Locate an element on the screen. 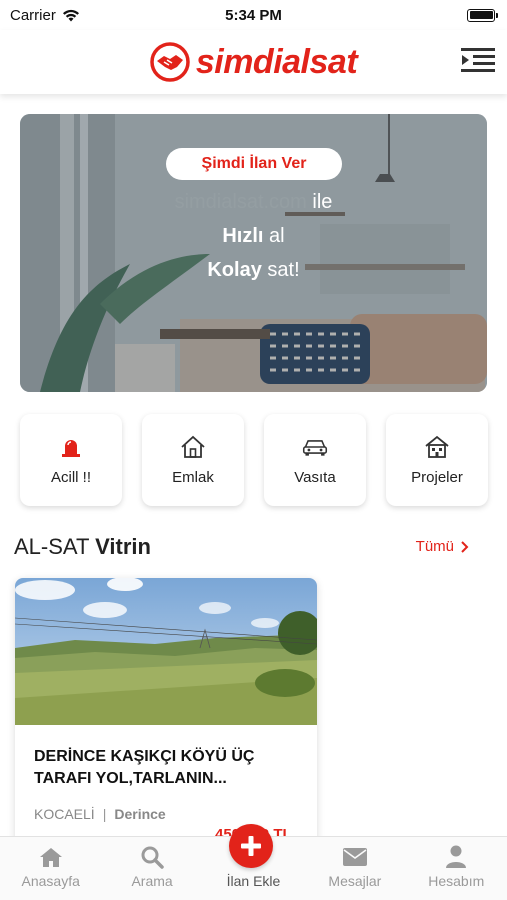 The height and width of the screenshot is (900, 507). post-ad-button: Şimdi İlan Ver is located at coordinates (254, 164).